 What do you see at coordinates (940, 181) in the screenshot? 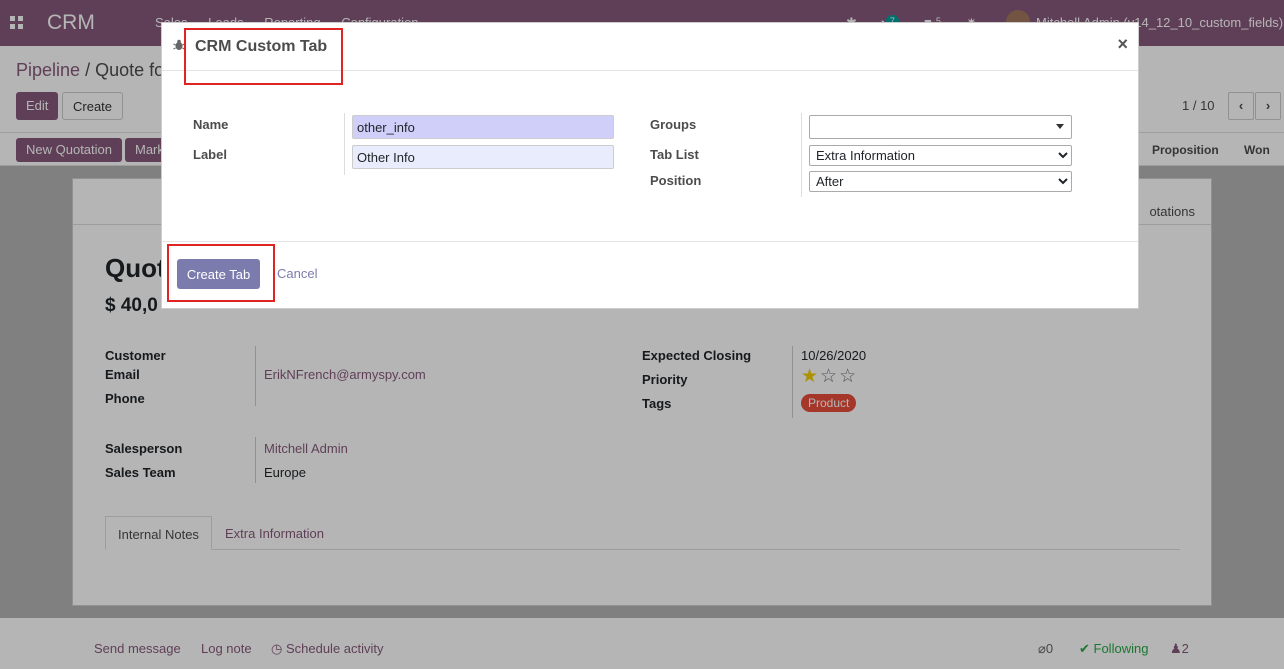
I see `position-select: After` at bounding box center [940, 181].